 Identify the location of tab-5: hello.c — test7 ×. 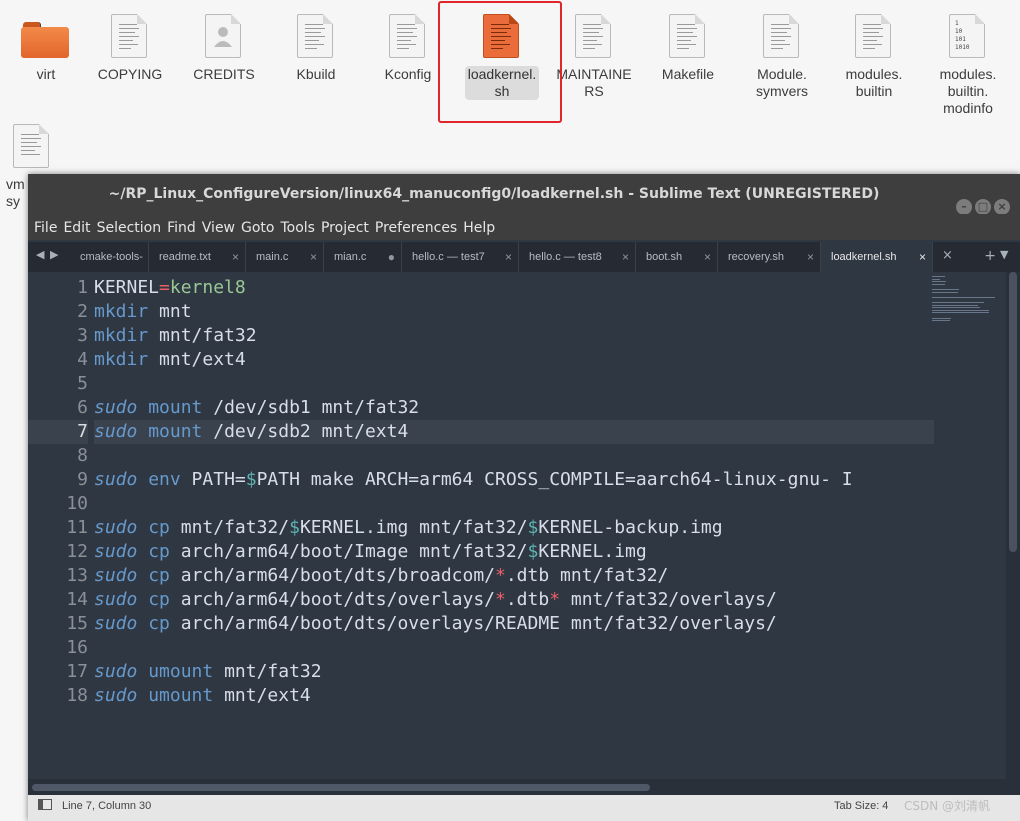
(460, 257).